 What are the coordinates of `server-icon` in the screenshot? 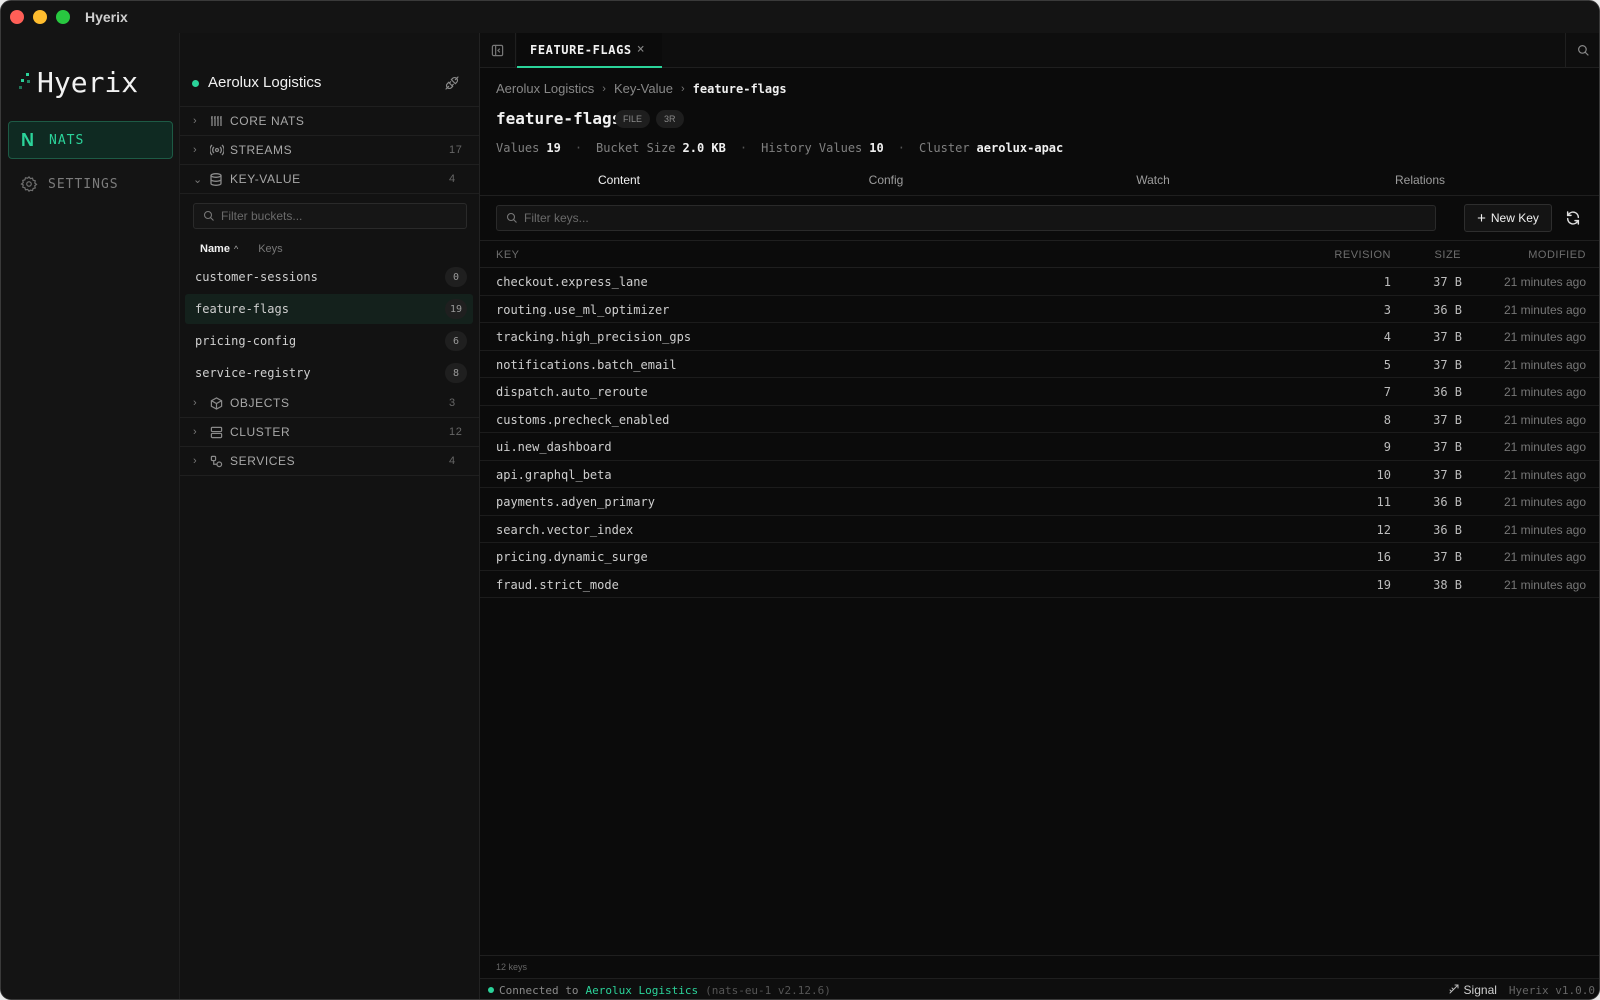 It's located at (220, 432).